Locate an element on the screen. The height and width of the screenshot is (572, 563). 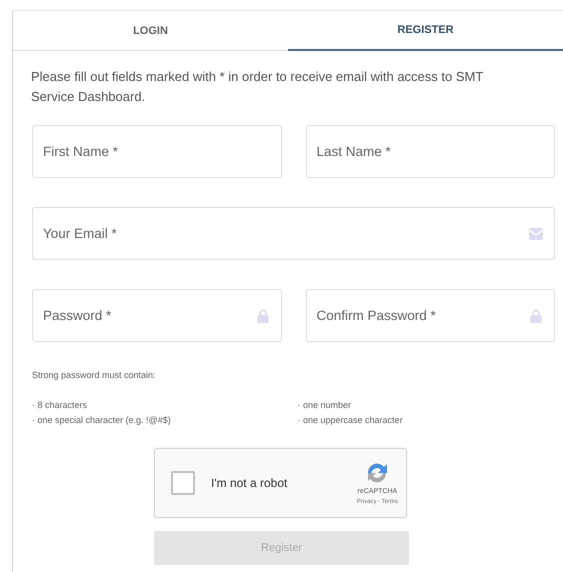
intro-text: Please fill out fields marked with * in order to receive email with access to SMT Service Dashboard. is located at coordinates (257, 87).